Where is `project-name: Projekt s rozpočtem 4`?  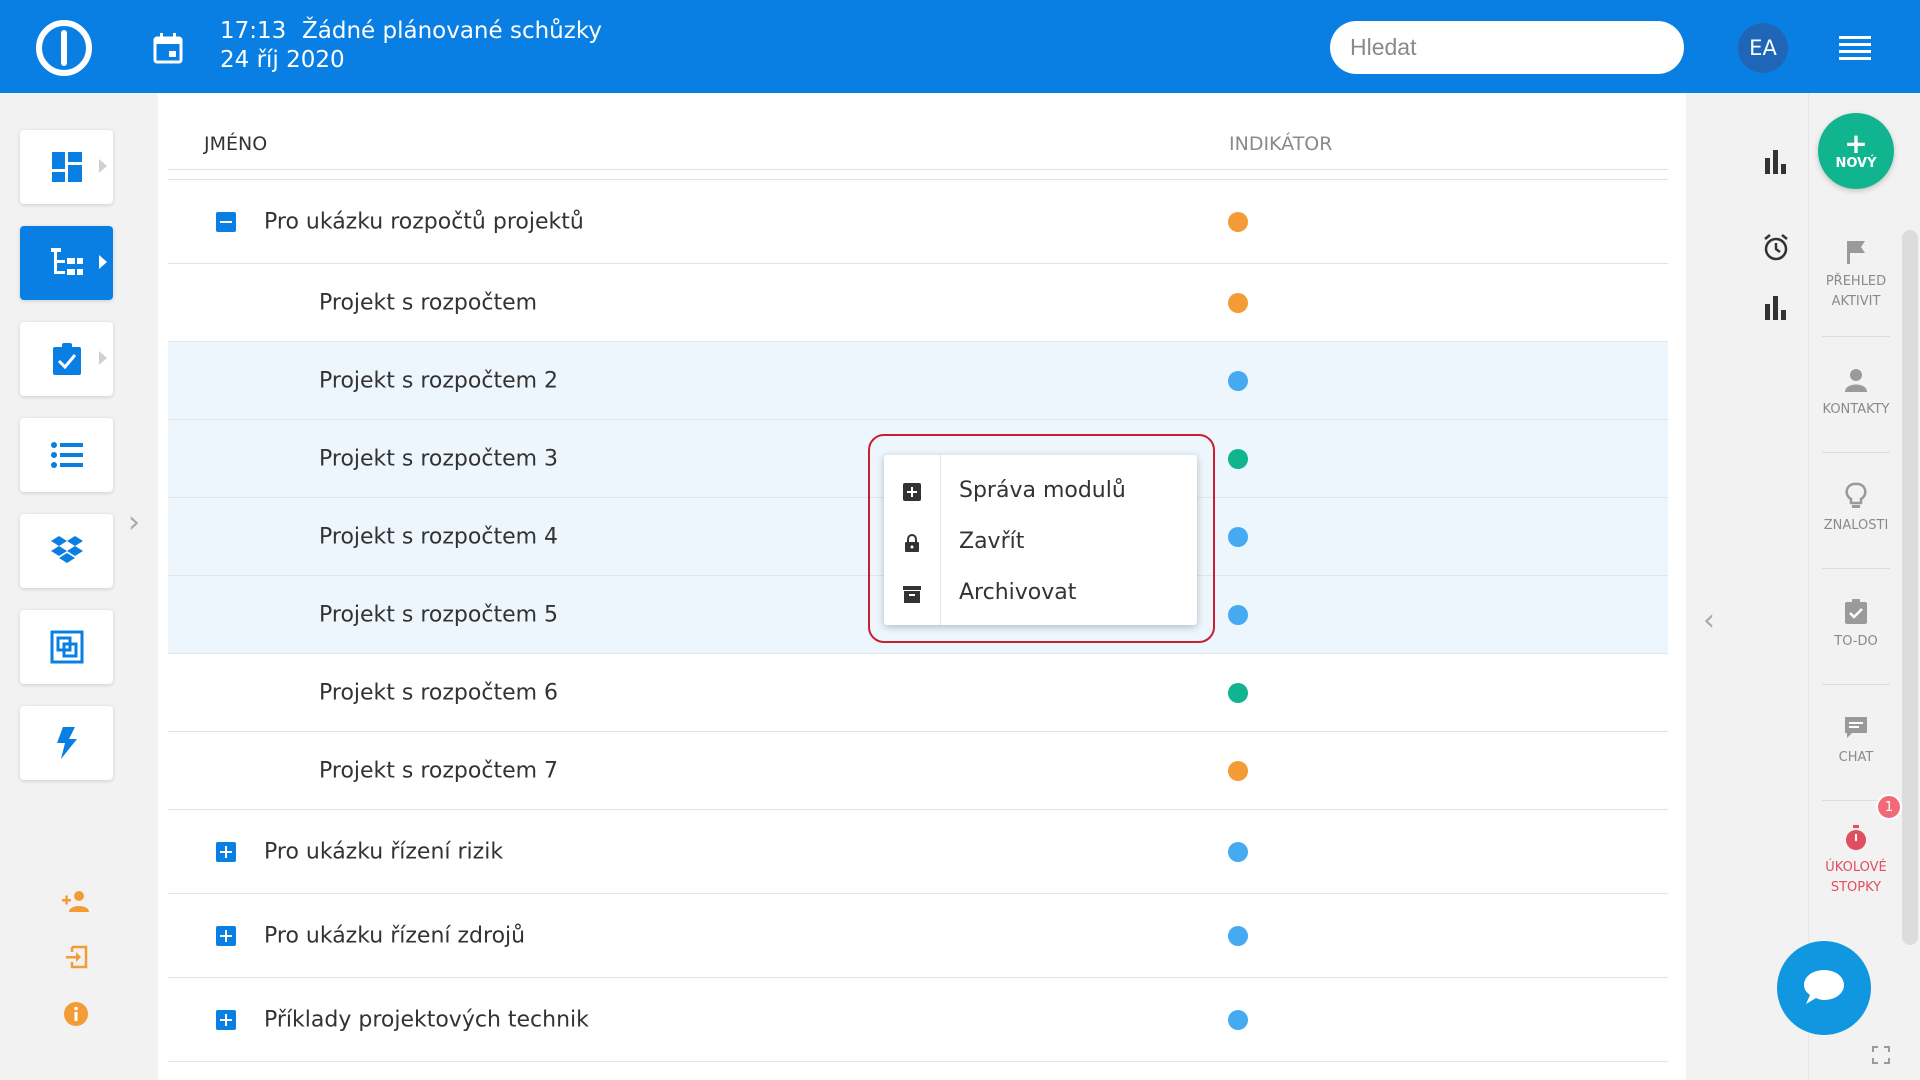 project-name: Projekt s rozpočtem 4 is located at coordinates (438, 536).